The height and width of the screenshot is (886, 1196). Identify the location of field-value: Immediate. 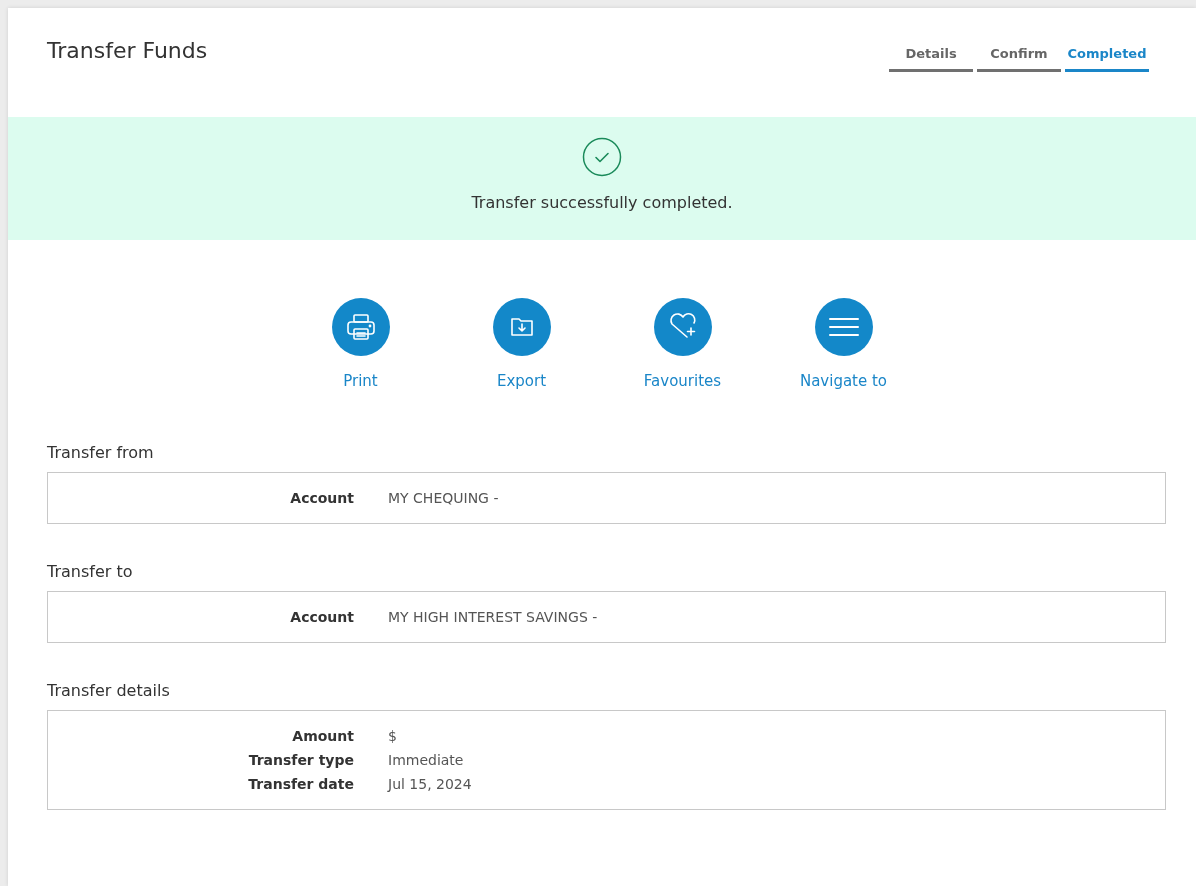
(426, 760).